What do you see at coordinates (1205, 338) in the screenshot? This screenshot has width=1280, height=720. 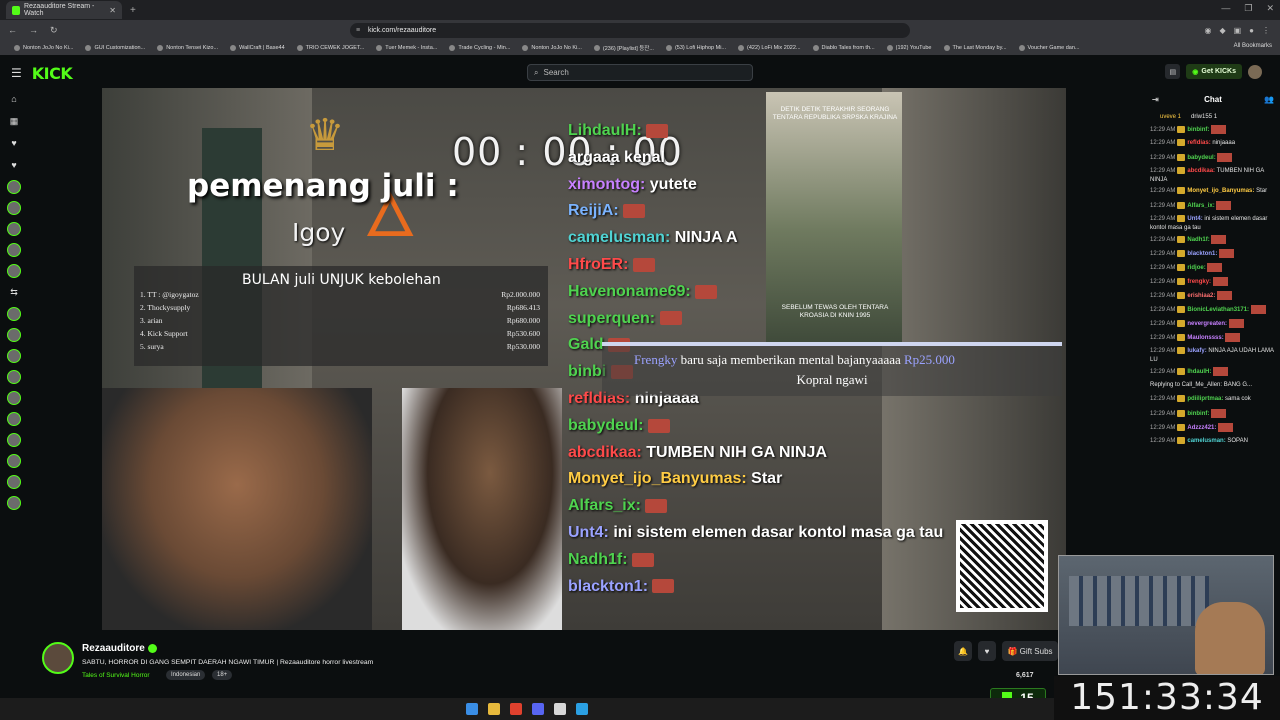 I see `chat-username: Maulonssss:` at bounding box center [1205, 338].